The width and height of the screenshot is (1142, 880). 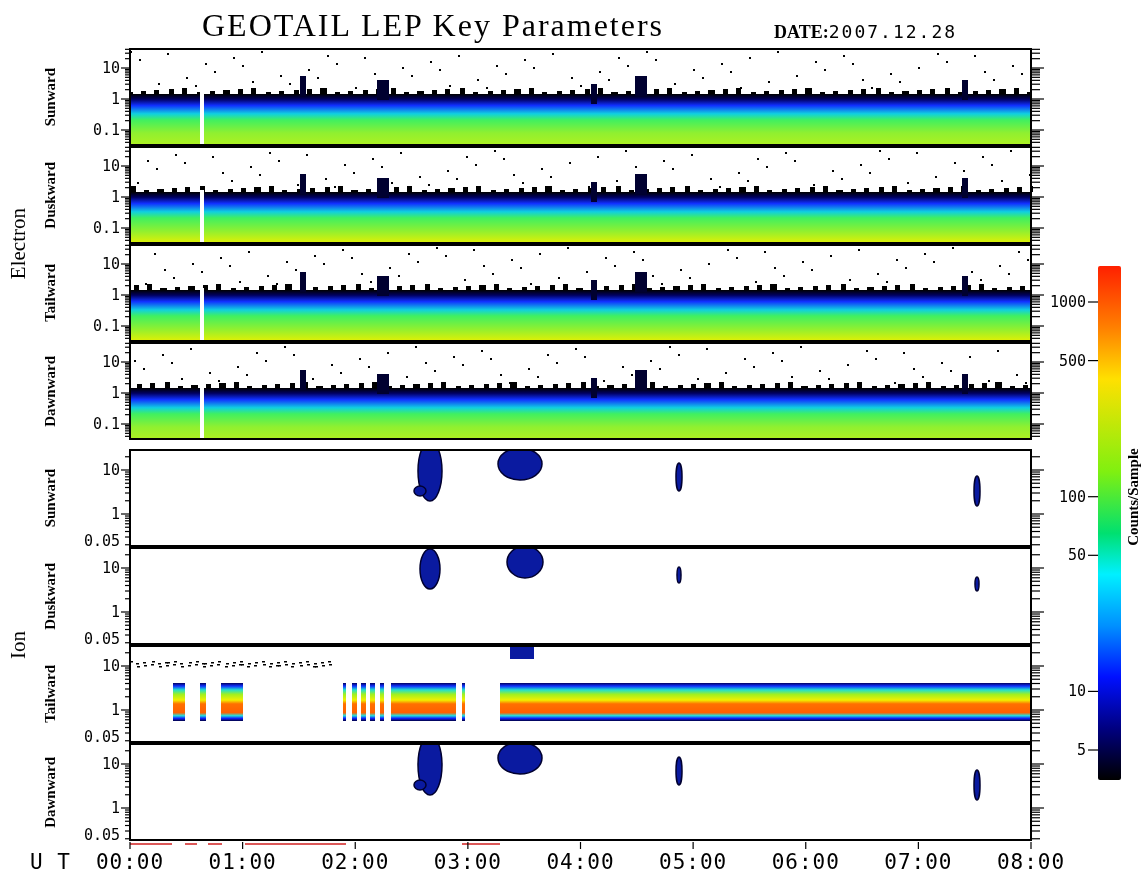 I want to click on colorbar-tick-label: 500, so click(x=1072, y=360).